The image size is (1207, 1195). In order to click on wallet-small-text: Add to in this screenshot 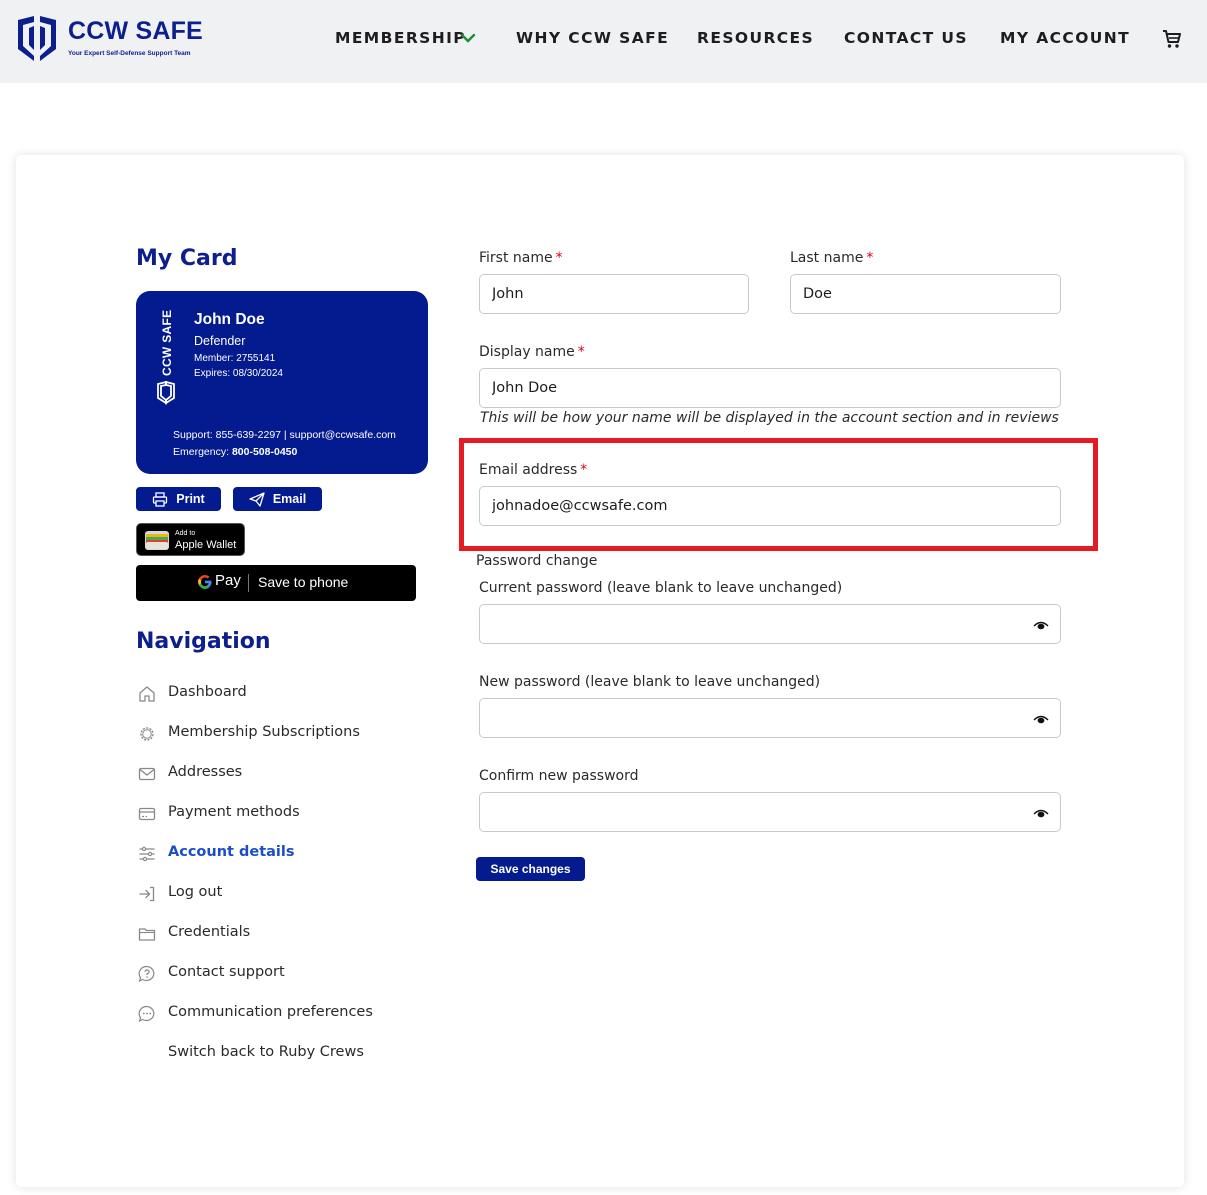, I will do `click(185, 533)`.